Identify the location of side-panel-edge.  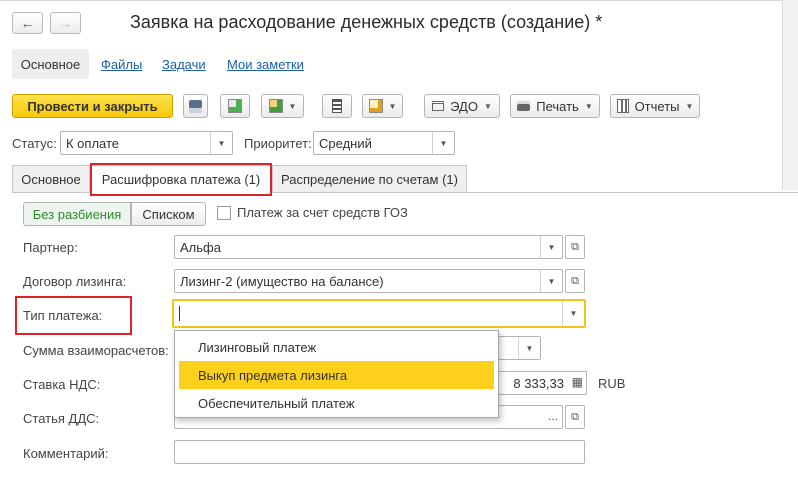
(790, 95).